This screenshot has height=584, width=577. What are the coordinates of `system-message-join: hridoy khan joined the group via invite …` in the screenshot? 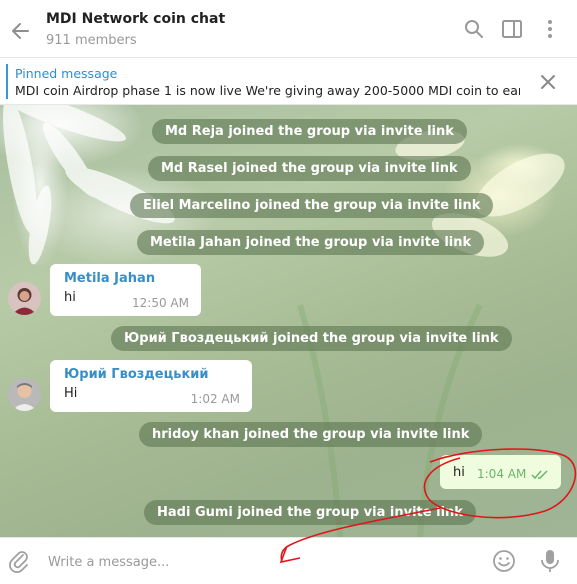 It's located at (311, 434).